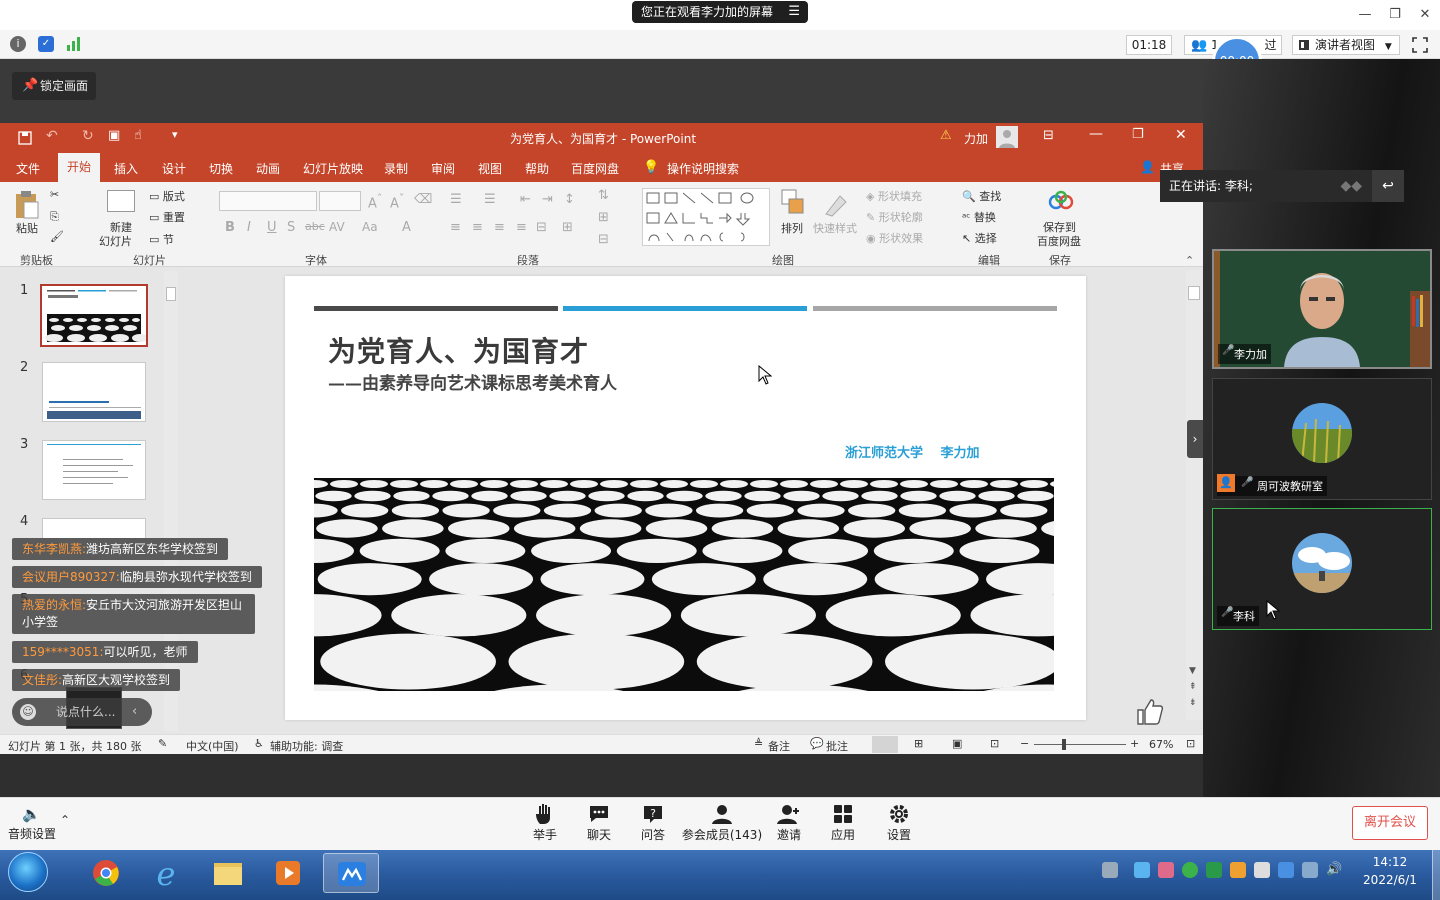  I want to click on shape-fill-button: ◈ 形状填充, so click(894, 196).